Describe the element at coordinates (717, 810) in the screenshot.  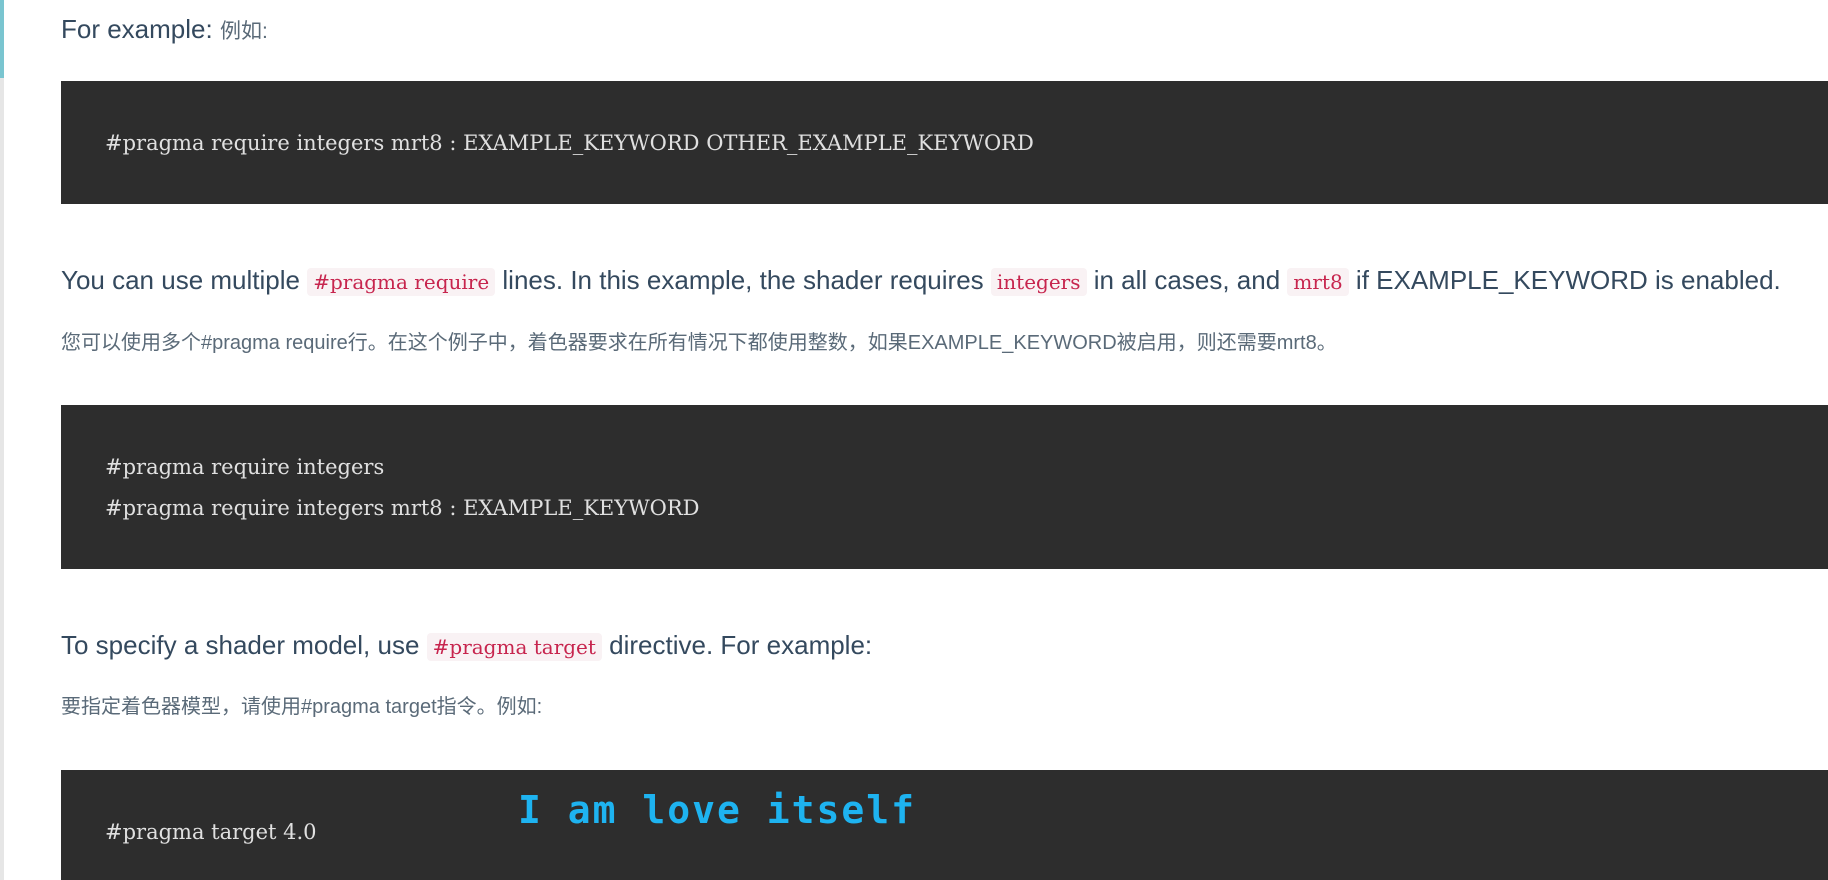
I see `overlay-caption: I am love itself` at that location.